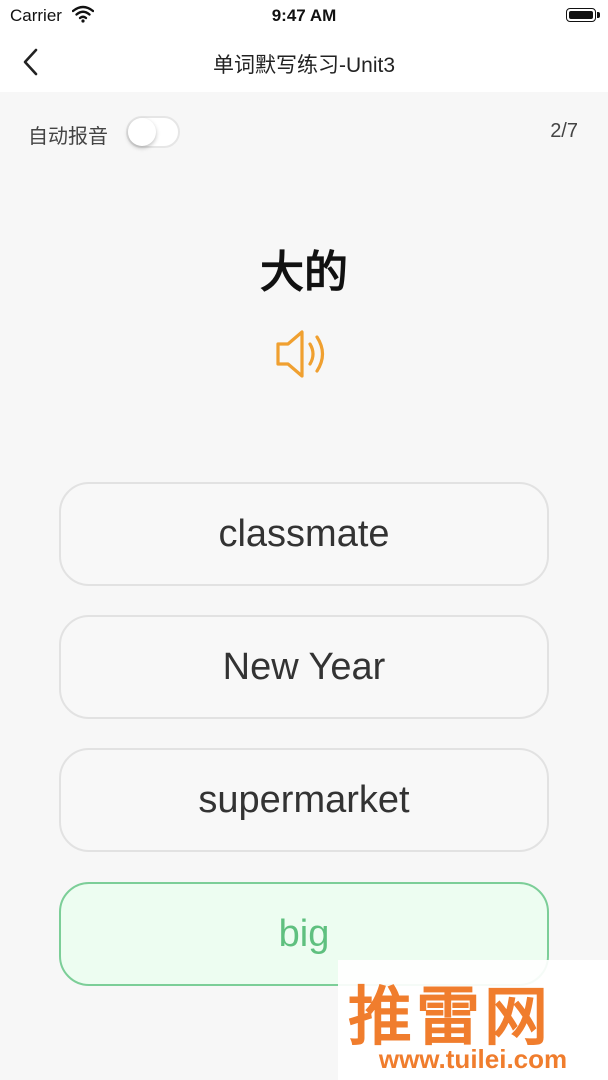  I want to click on option-button: classmate, so click(304, 534).